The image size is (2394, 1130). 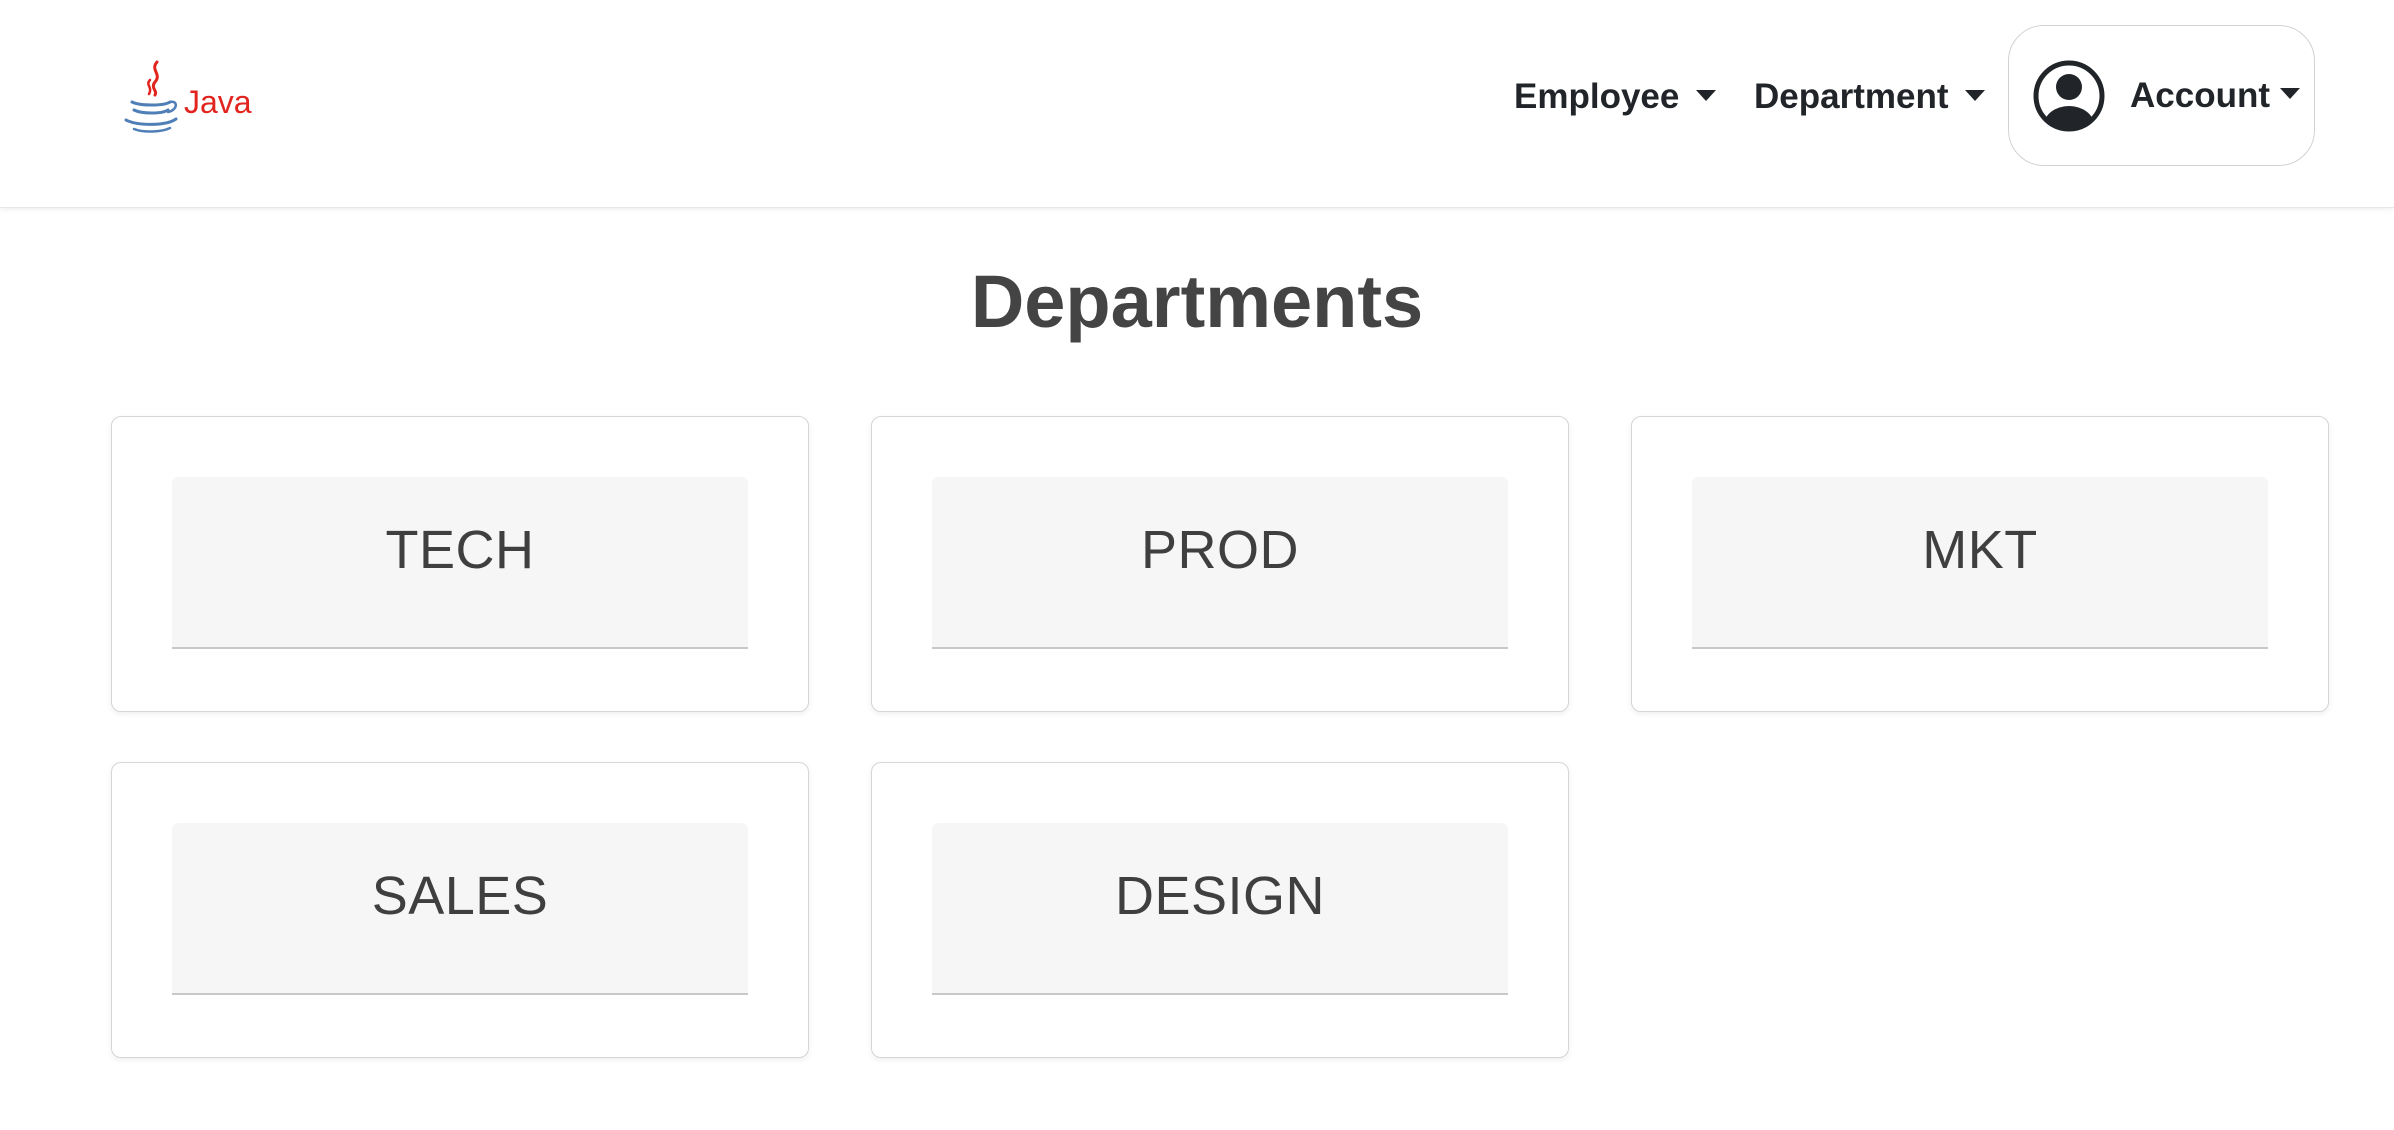 What do you see at coordinates (1851, 96) in the screenshot?
I see `nav-department-label: Department` at bounding box center [1851, 96].